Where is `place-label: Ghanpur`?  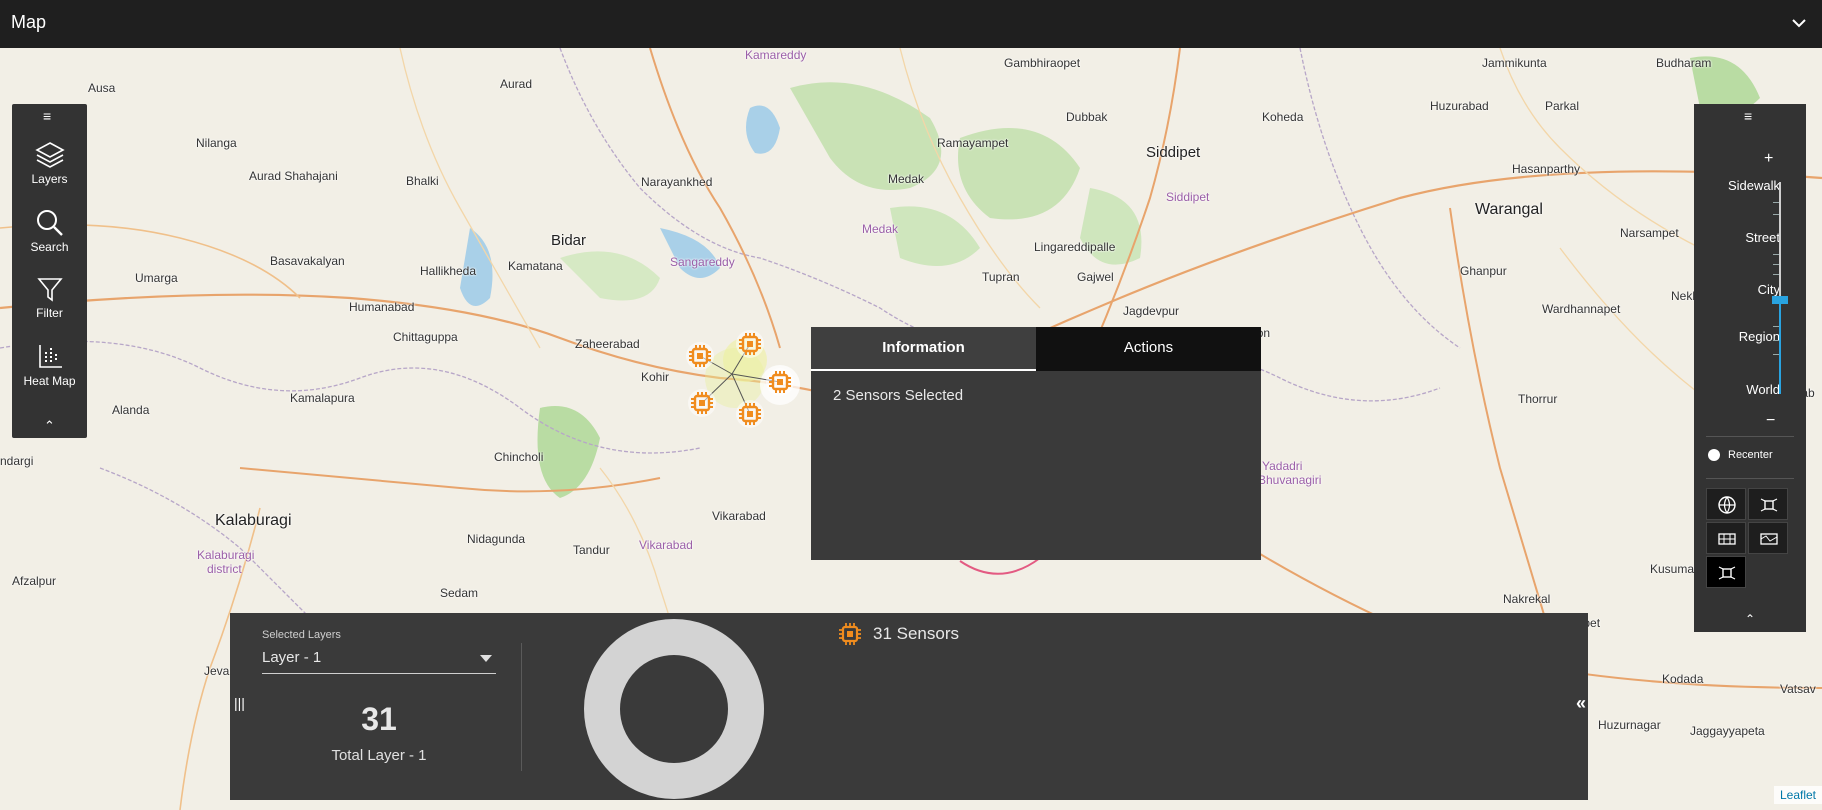 place-label: Ghanpur is located at coordinates (1483, 271).